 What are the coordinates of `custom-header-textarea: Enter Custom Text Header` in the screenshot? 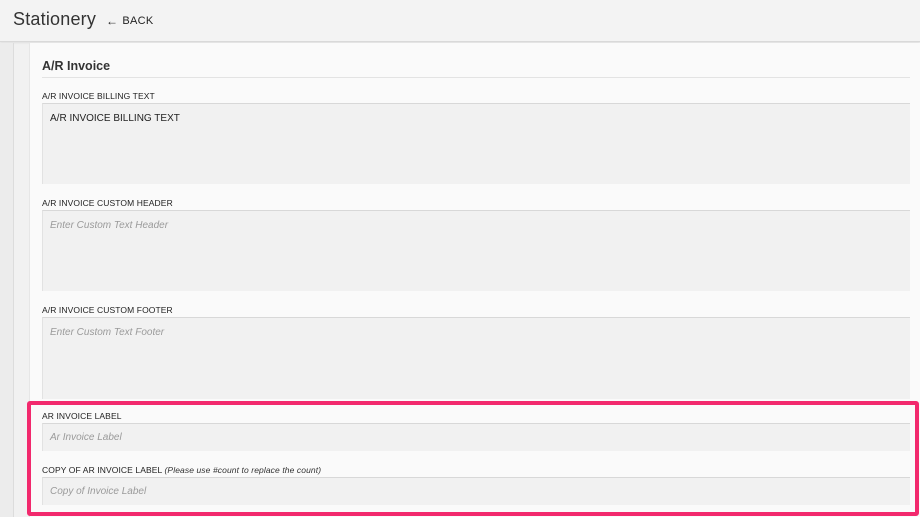 It's located at (476, 250).